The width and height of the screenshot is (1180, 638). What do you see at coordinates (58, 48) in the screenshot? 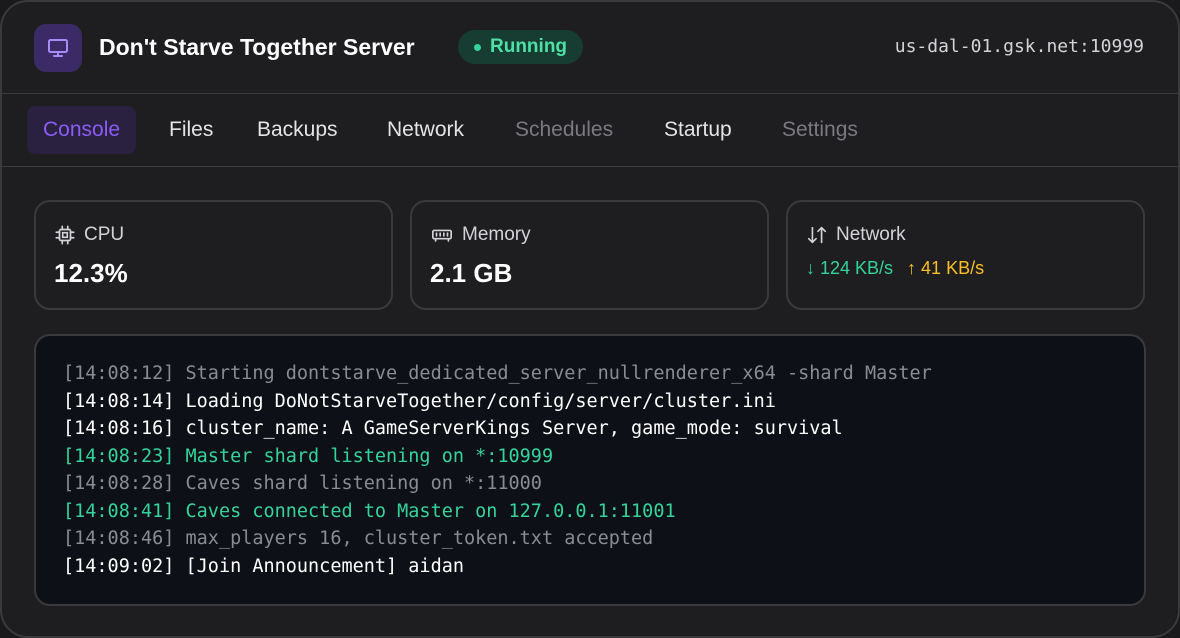
I see `monitor-icon` at bounding box center [58, 48].